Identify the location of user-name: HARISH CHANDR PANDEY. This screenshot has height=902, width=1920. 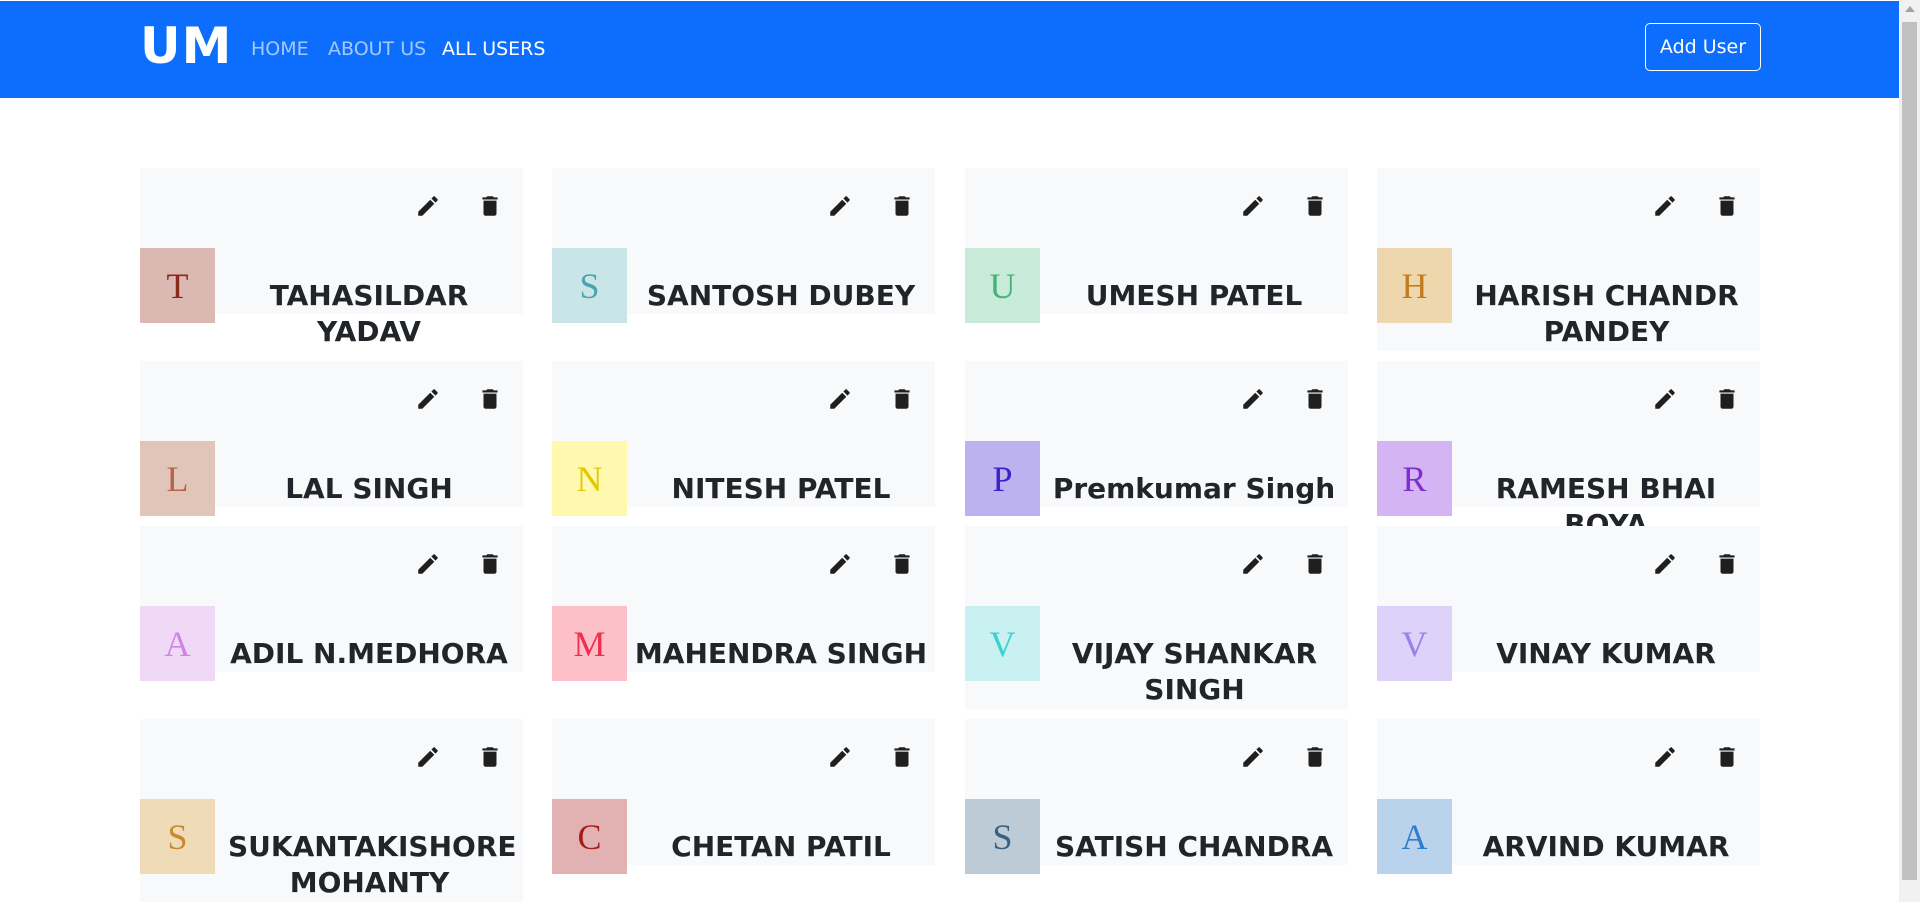
(1606, 313).